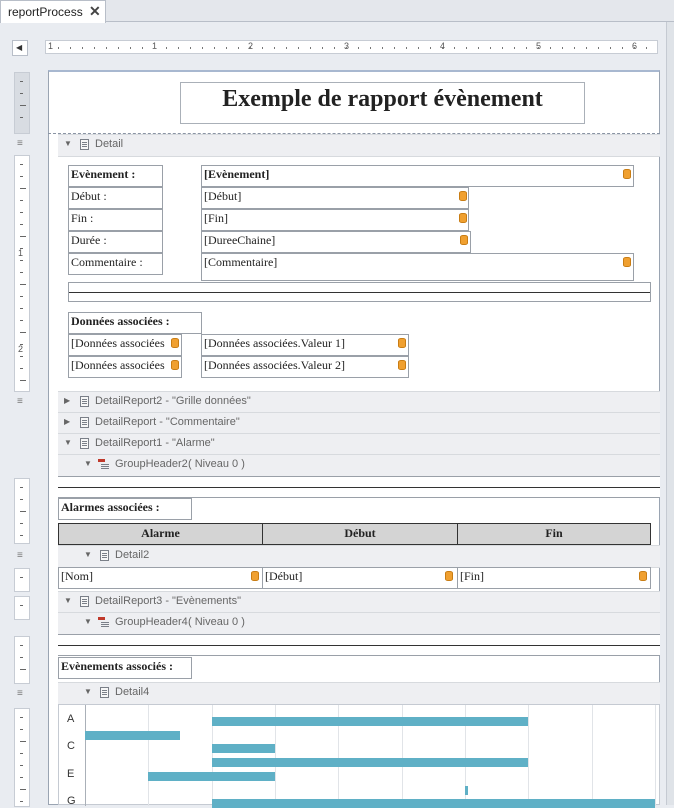  Describe the element at coordinates (359, 444) in the screenshot. I see `band-detailreport1: ▼ DetailReport1 - "Alarme"` at that location.